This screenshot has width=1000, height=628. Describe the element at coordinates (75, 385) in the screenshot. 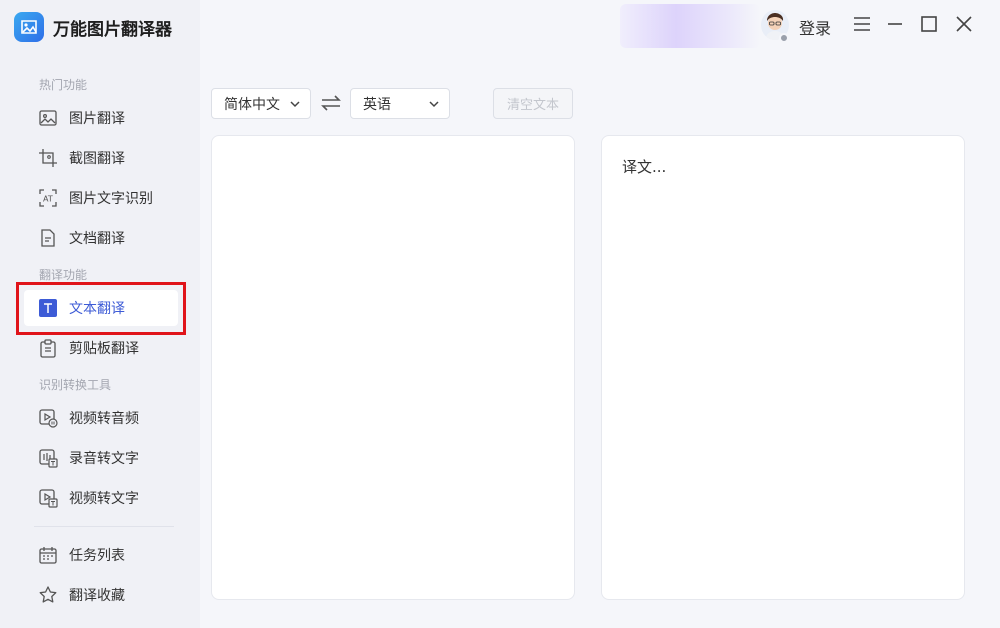

I see `section-label-tools: 识别转换工具` at that location.